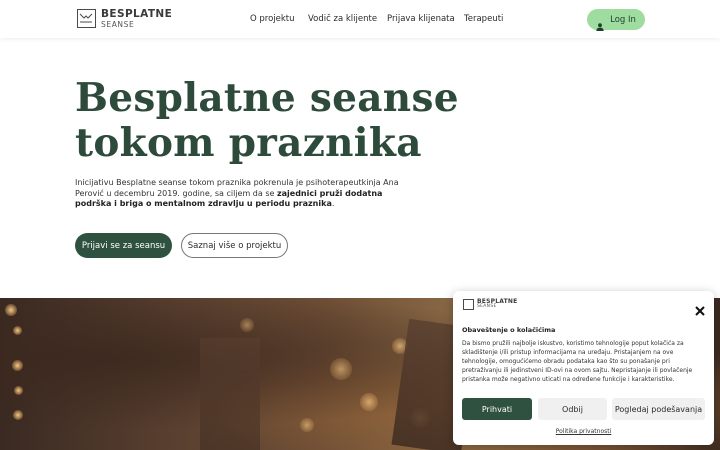  I want to click on hero-title-line-2: tokom praznika, so click(248, 143).